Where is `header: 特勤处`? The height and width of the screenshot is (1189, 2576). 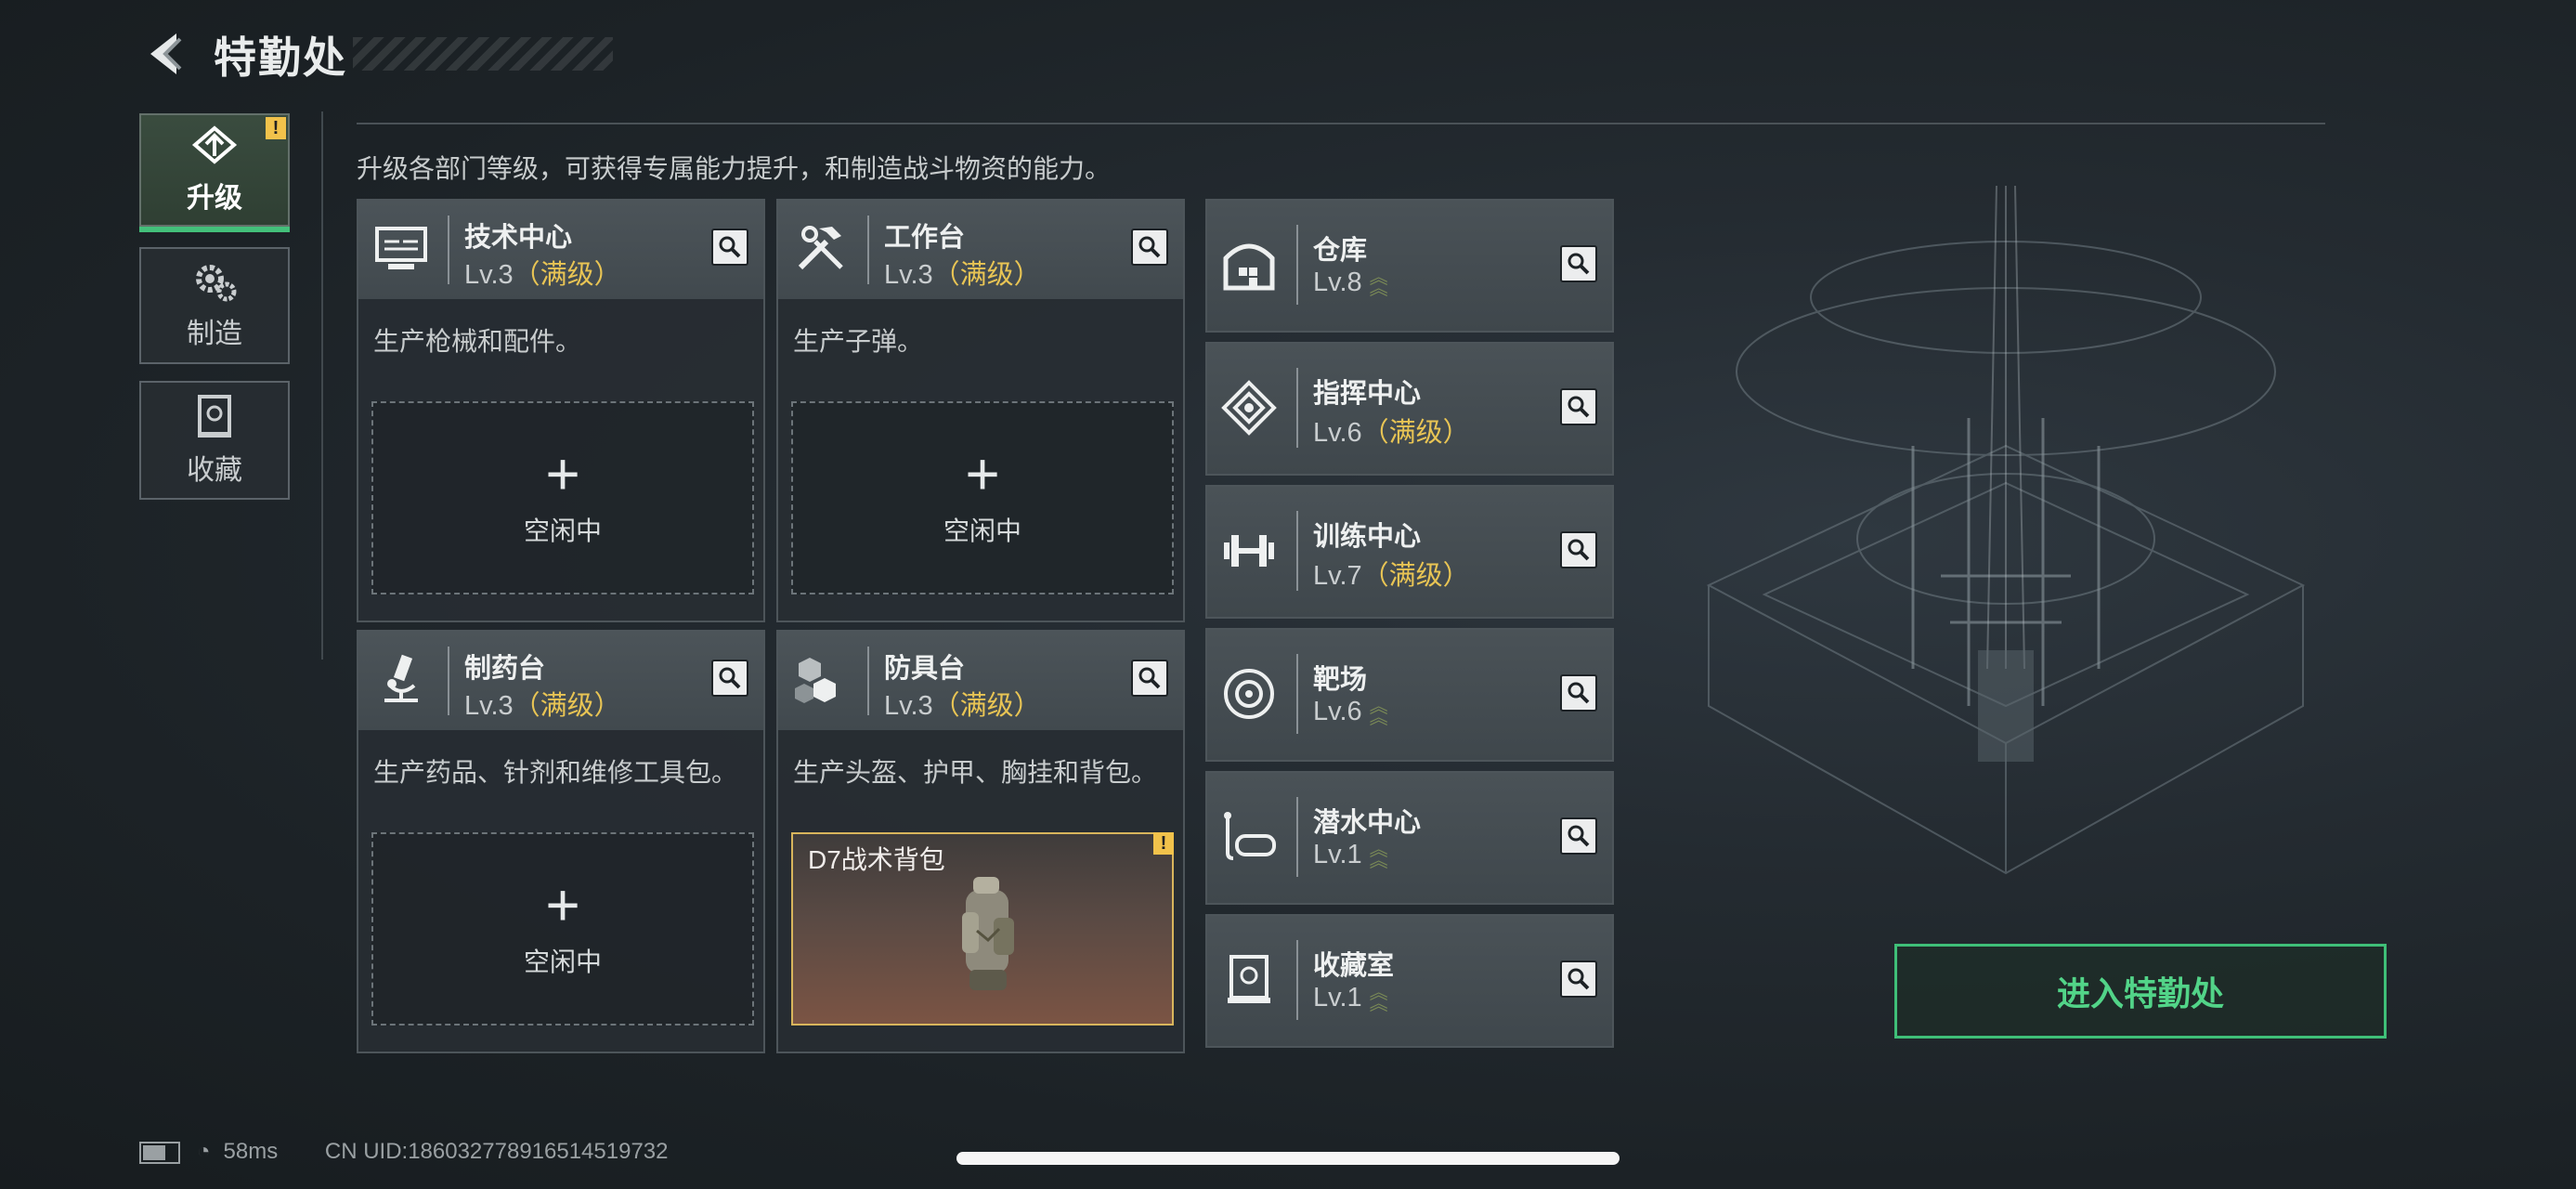
header: 特勤处 is located at coordinates (371, 56).